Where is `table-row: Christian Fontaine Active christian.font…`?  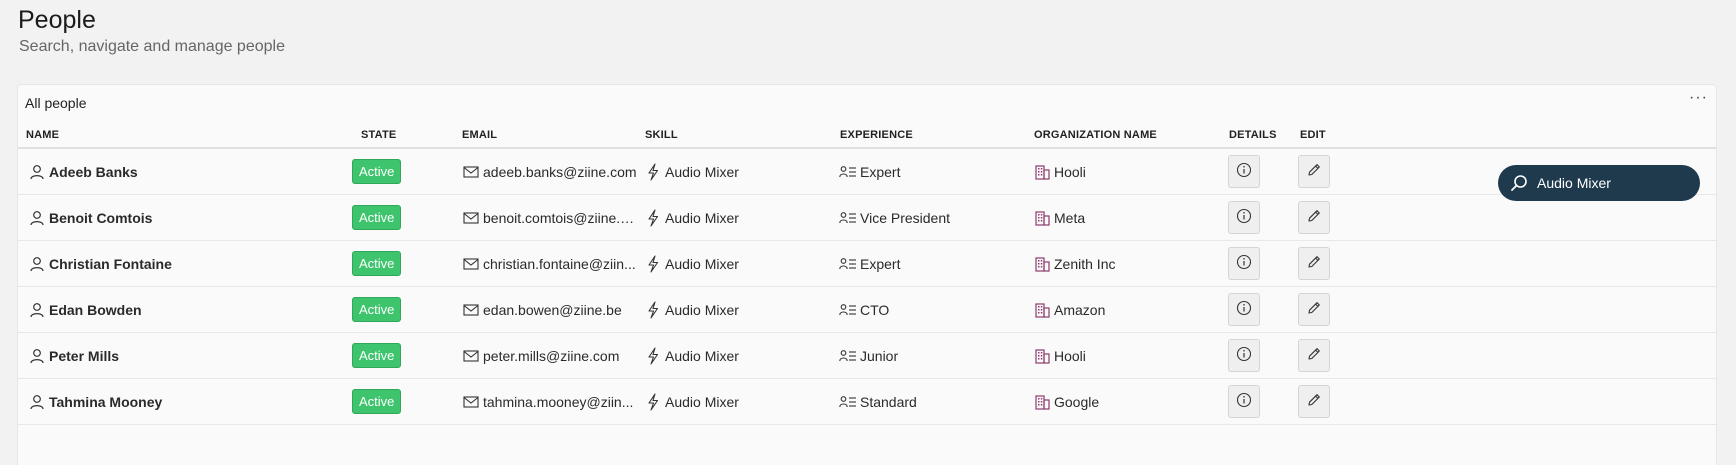
table-row: Christian Fontaine Active christian.font… is located at coordinates (867, 264).